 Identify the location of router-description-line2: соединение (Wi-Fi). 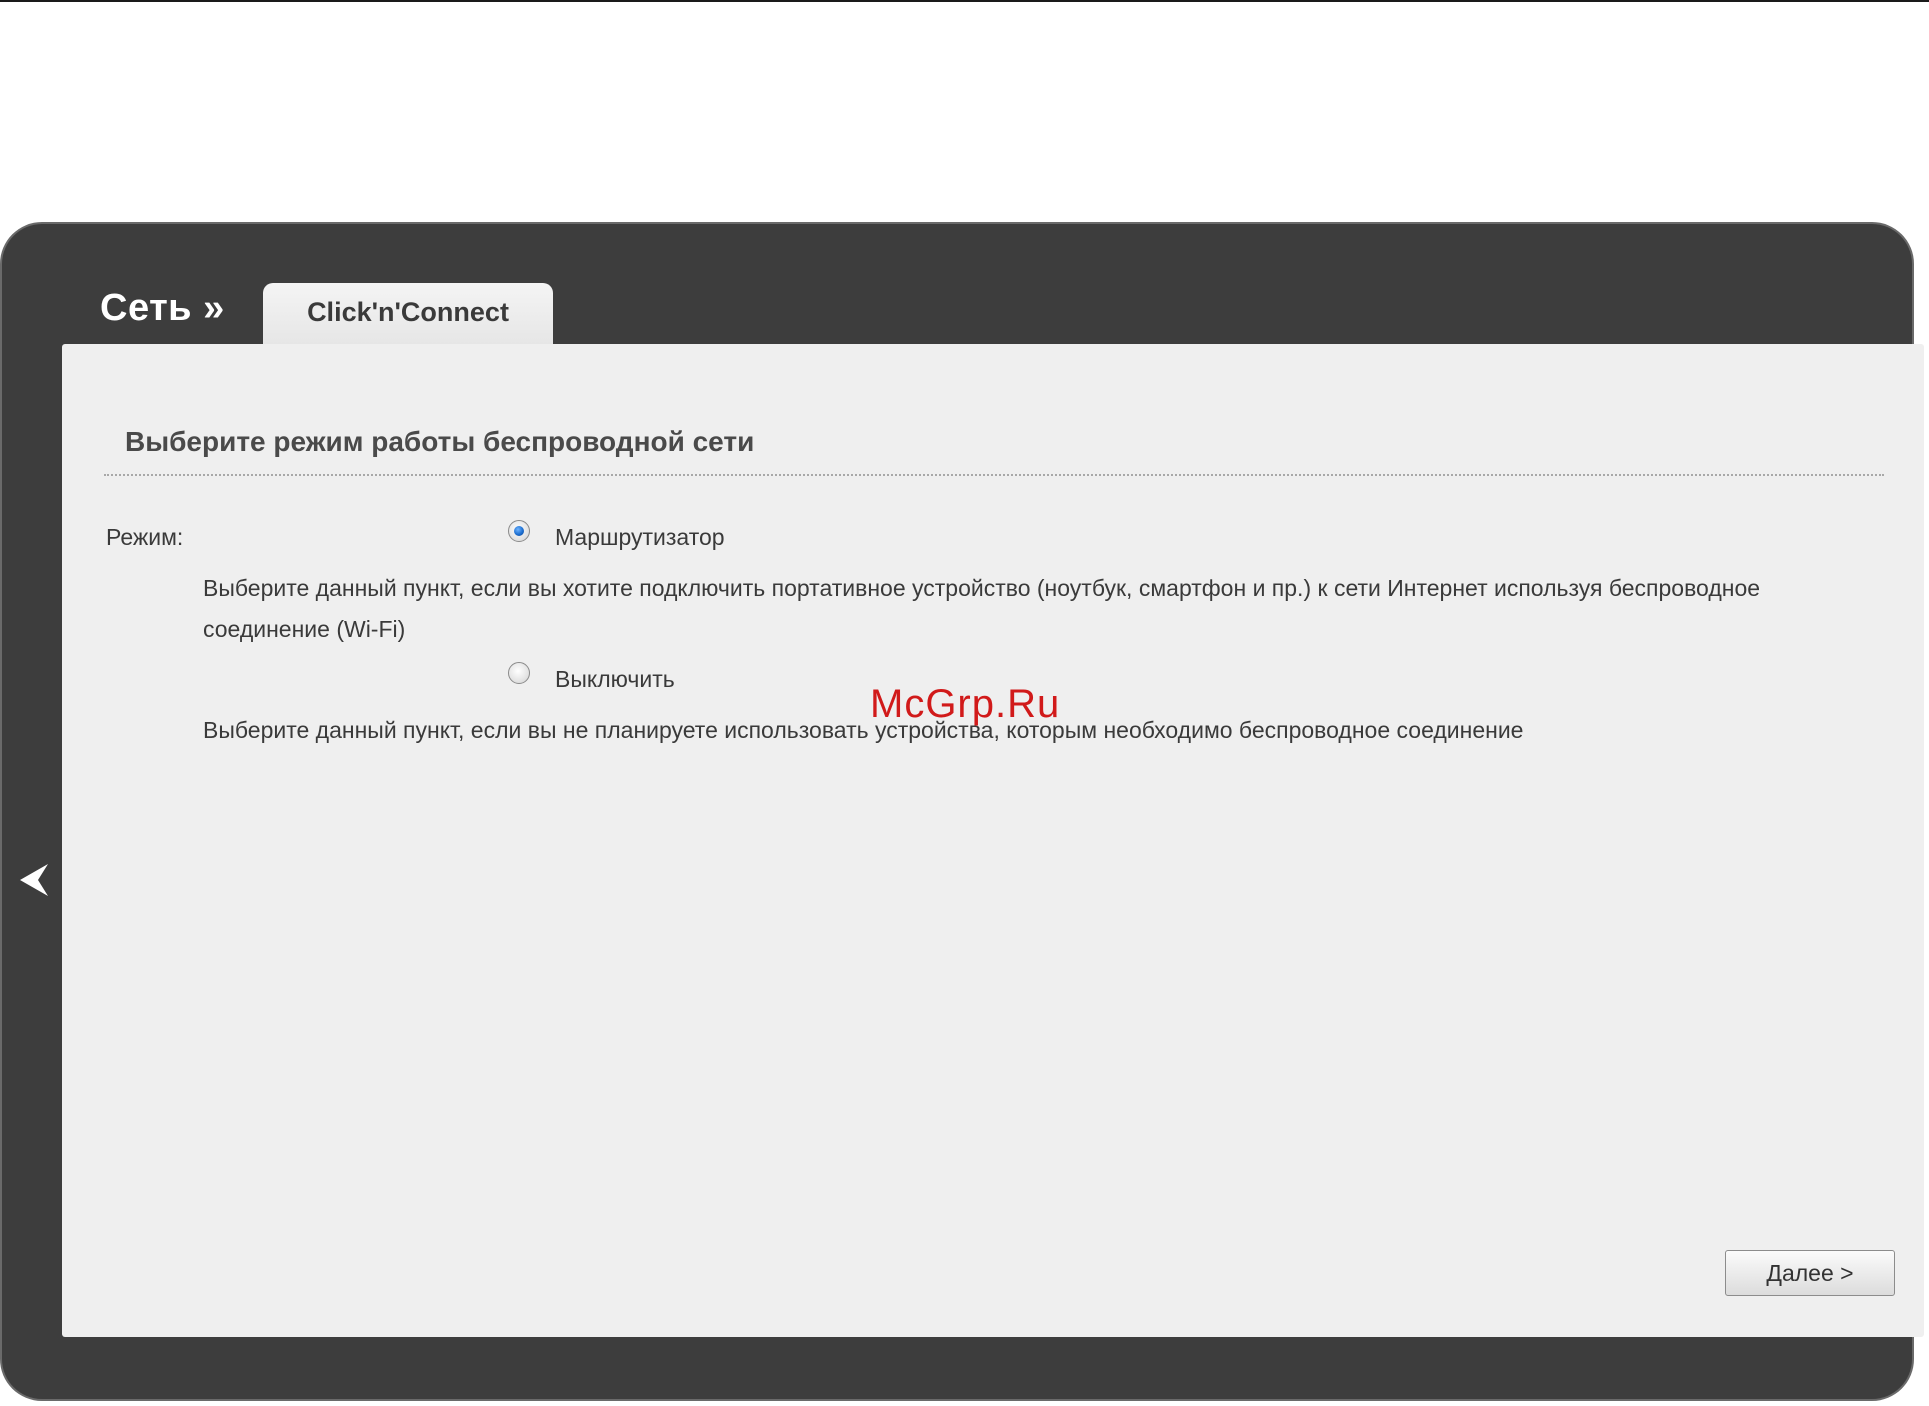
(304, 629).